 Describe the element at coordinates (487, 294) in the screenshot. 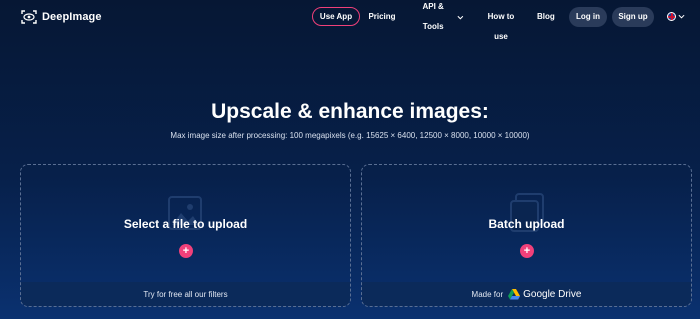

I see `made-for-text: Made for` at that location.